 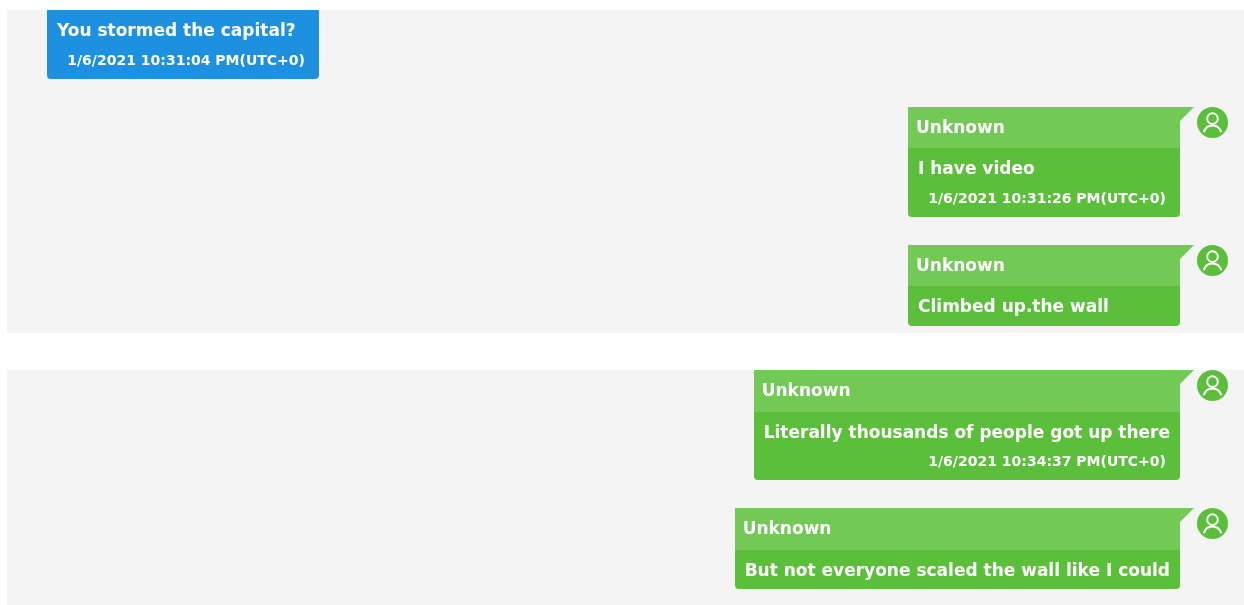 I want to click on message-text: But not everyone scaled the wall like I could, so click(x=957, y=570).